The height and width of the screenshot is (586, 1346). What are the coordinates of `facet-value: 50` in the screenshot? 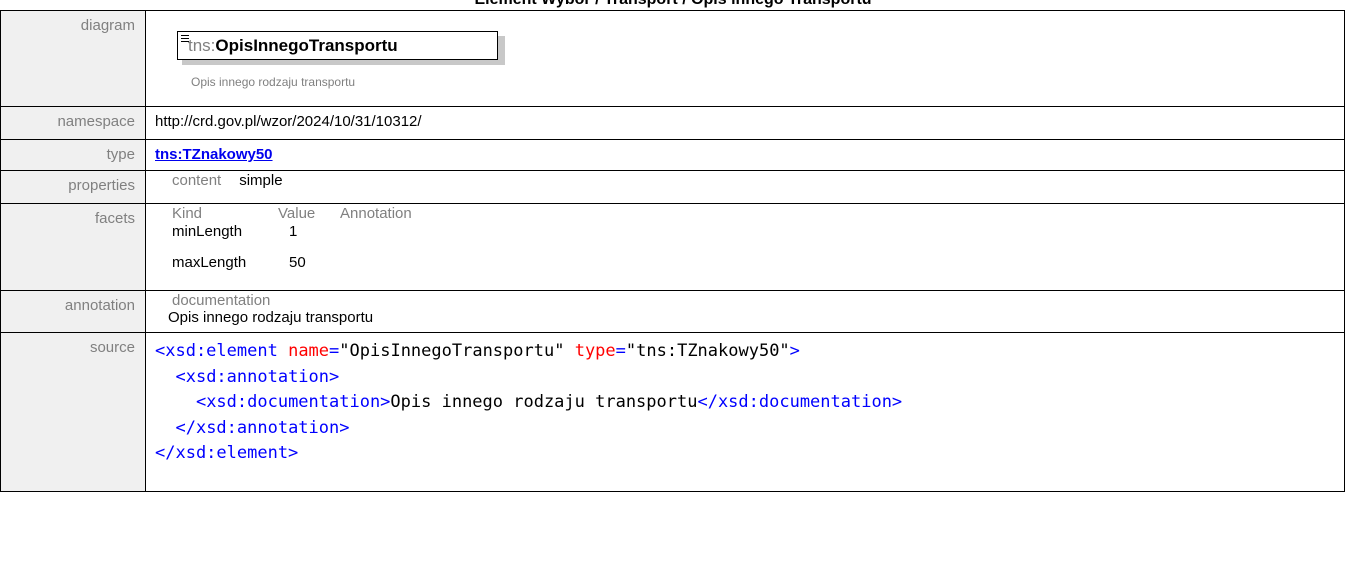 It's located at (297, 262).